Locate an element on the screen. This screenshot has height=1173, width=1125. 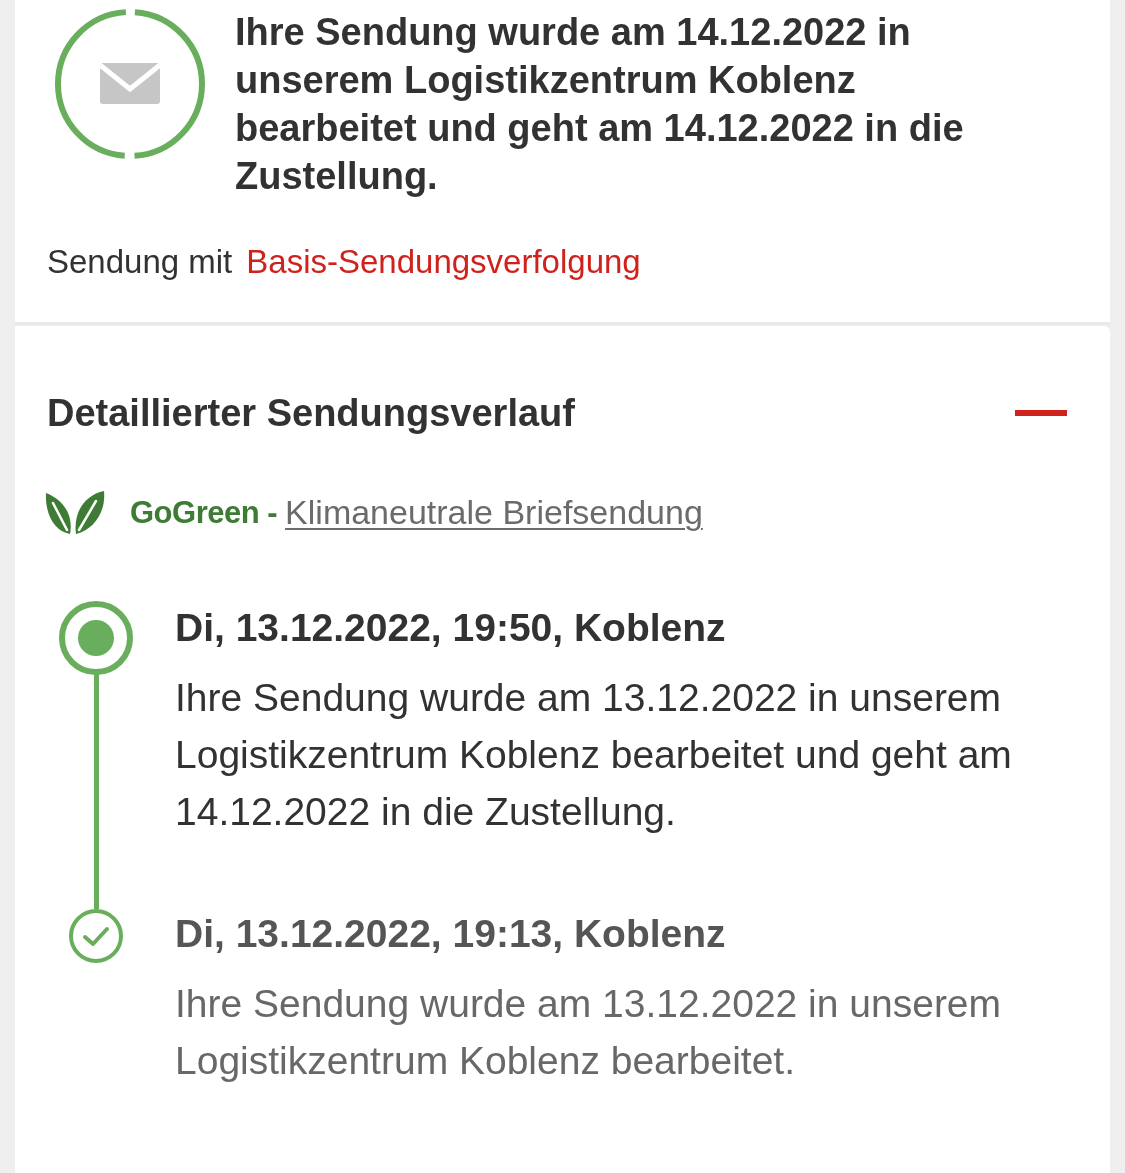
gogreen-label: GoGreen - is located at coordinates (204, 512).